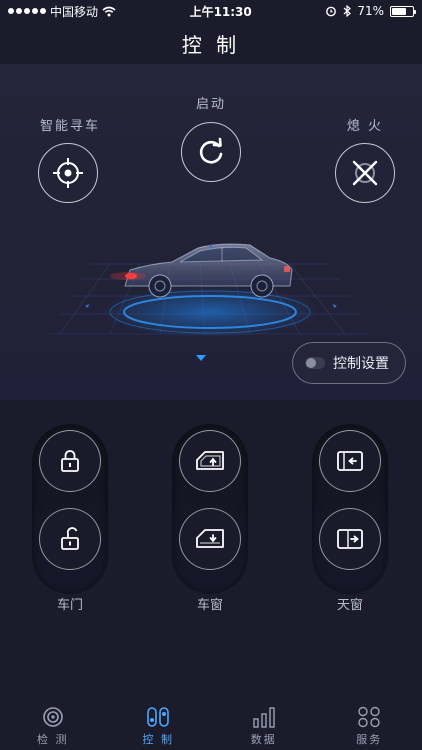  What do you see at coordinates (369, 716) in the screenshot?
I see `service-icon` at bounding box center [369, 716].